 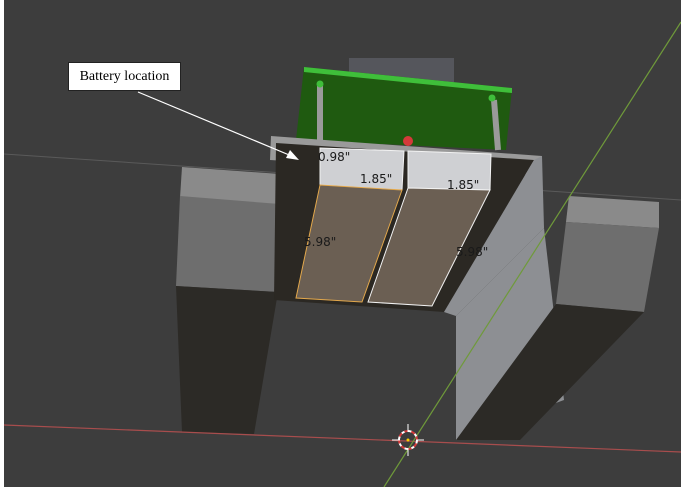 I want to click on red-marker, so click(x=408, y=141).